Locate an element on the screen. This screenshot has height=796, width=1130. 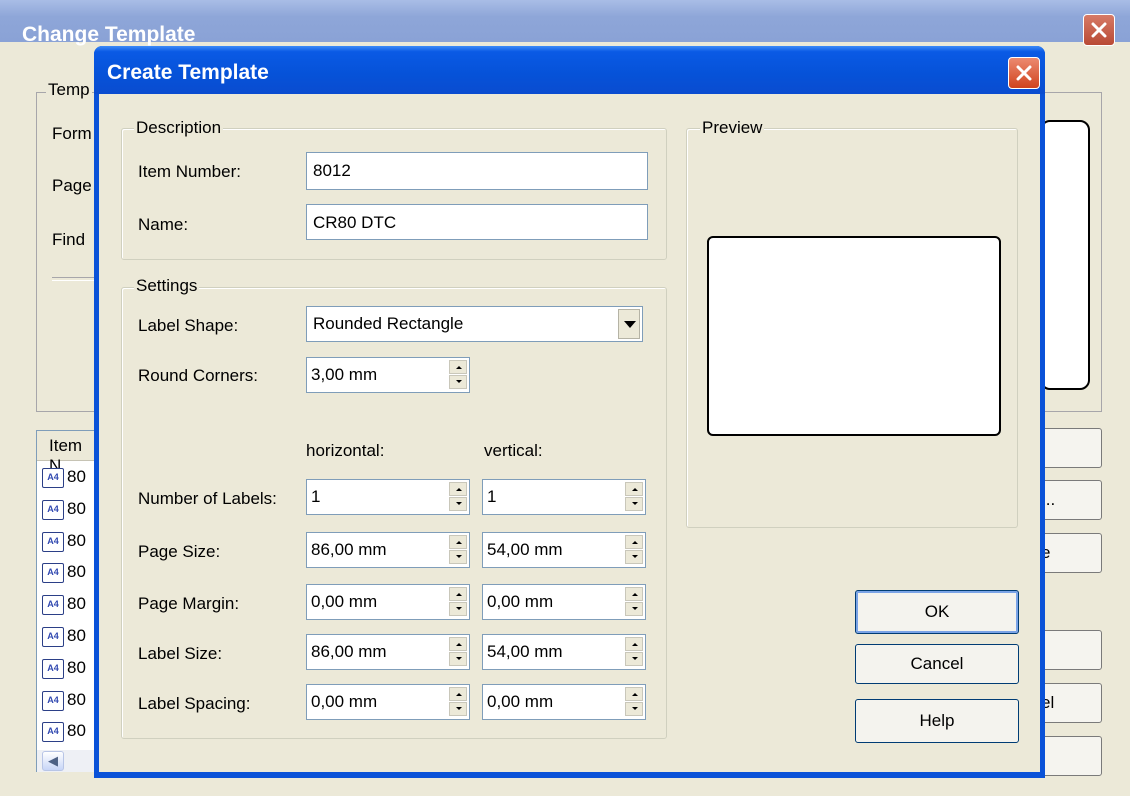
preview-caption: Preview is located at coordinates (732, 128).